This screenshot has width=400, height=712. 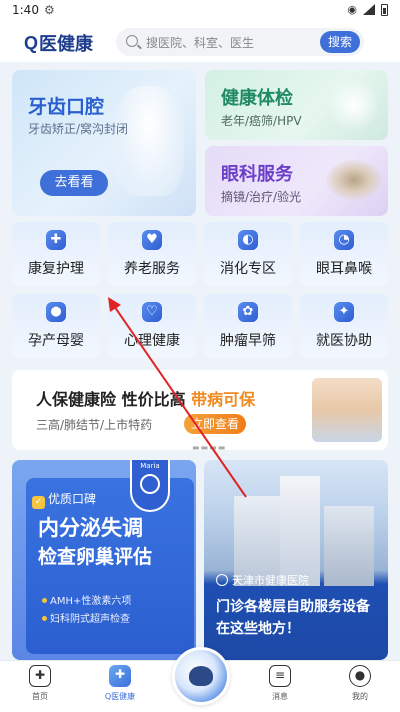 I want to click on promo-bullet-1: AMH+性激素六项, so click(x=86, y=599).